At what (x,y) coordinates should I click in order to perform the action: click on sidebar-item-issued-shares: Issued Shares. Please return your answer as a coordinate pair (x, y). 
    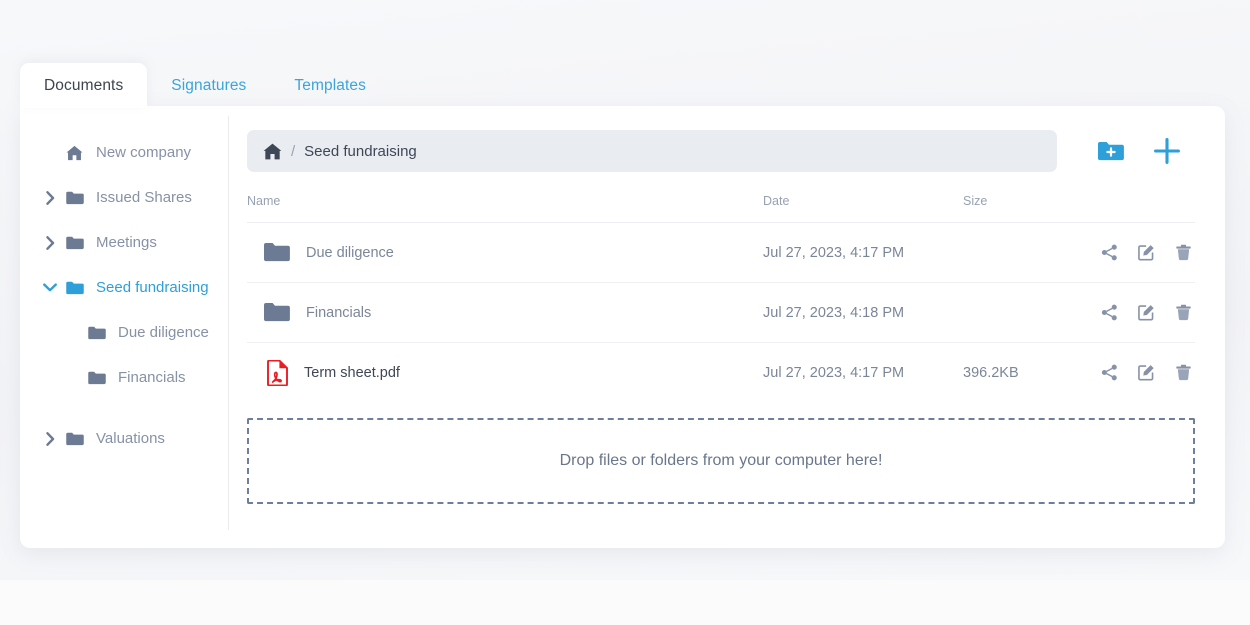
    Looking at the image, I should click on (124, 197).